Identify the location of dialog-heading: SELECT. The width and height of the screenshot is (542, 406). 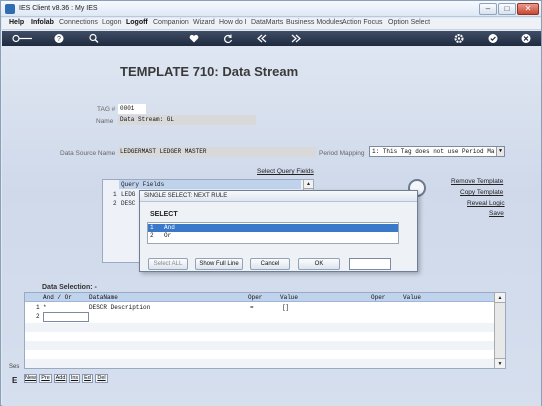
(164, 214).